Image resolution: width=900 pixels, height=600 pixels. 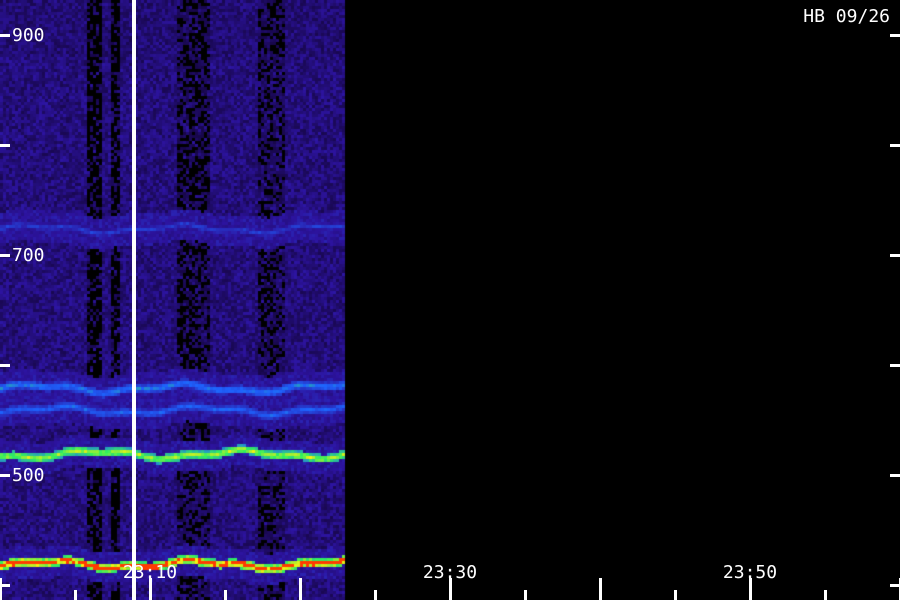 What do you see at coordinates (895, 310) in the screenshot?
I see `y-axis-right` at bounding box center [895, 310].